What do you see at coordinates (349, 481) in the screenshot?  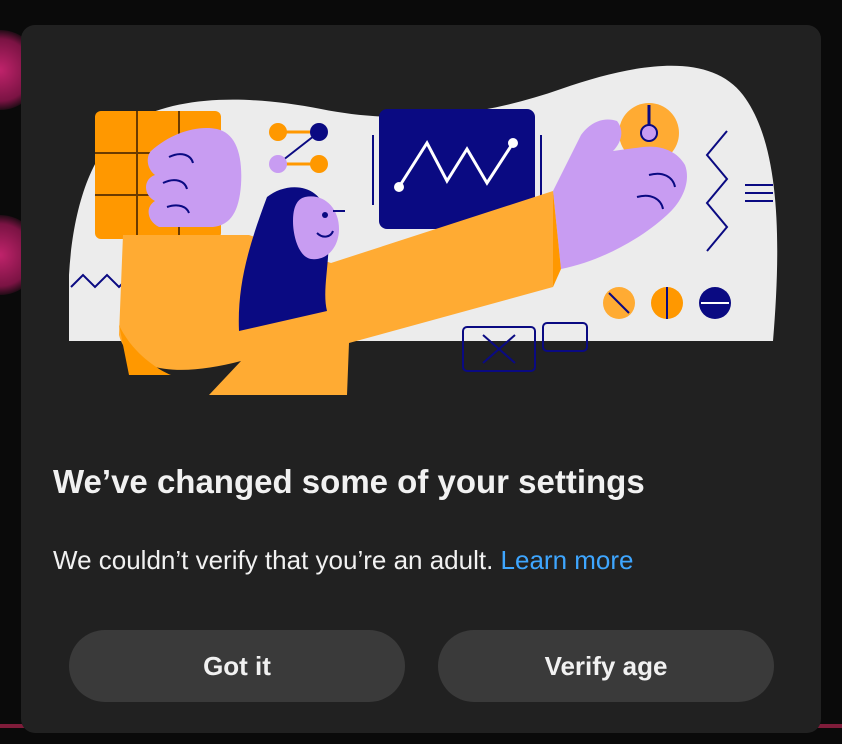 I see `dialog-title: We’ve changed some of your settings` at bounding box center [349, 481].